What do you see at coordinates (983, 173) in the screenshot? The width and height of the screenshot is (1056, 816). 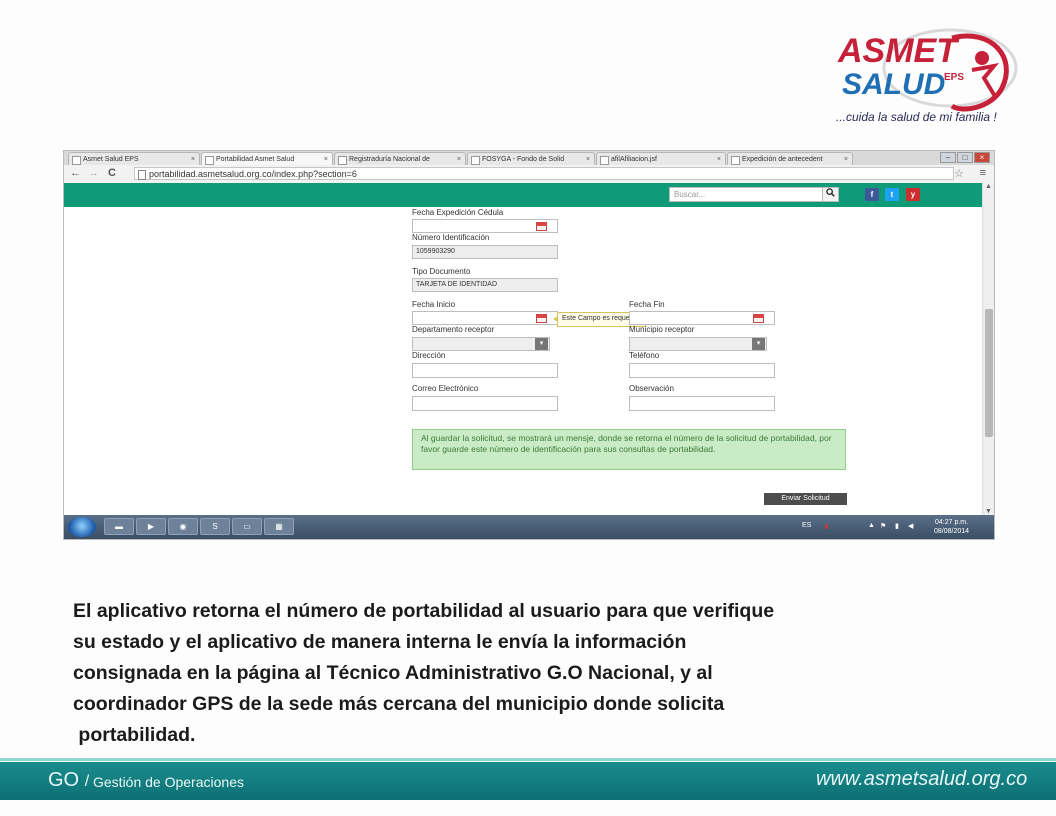 I see `menu-icon: ≡` at bounding box center [983, 173].